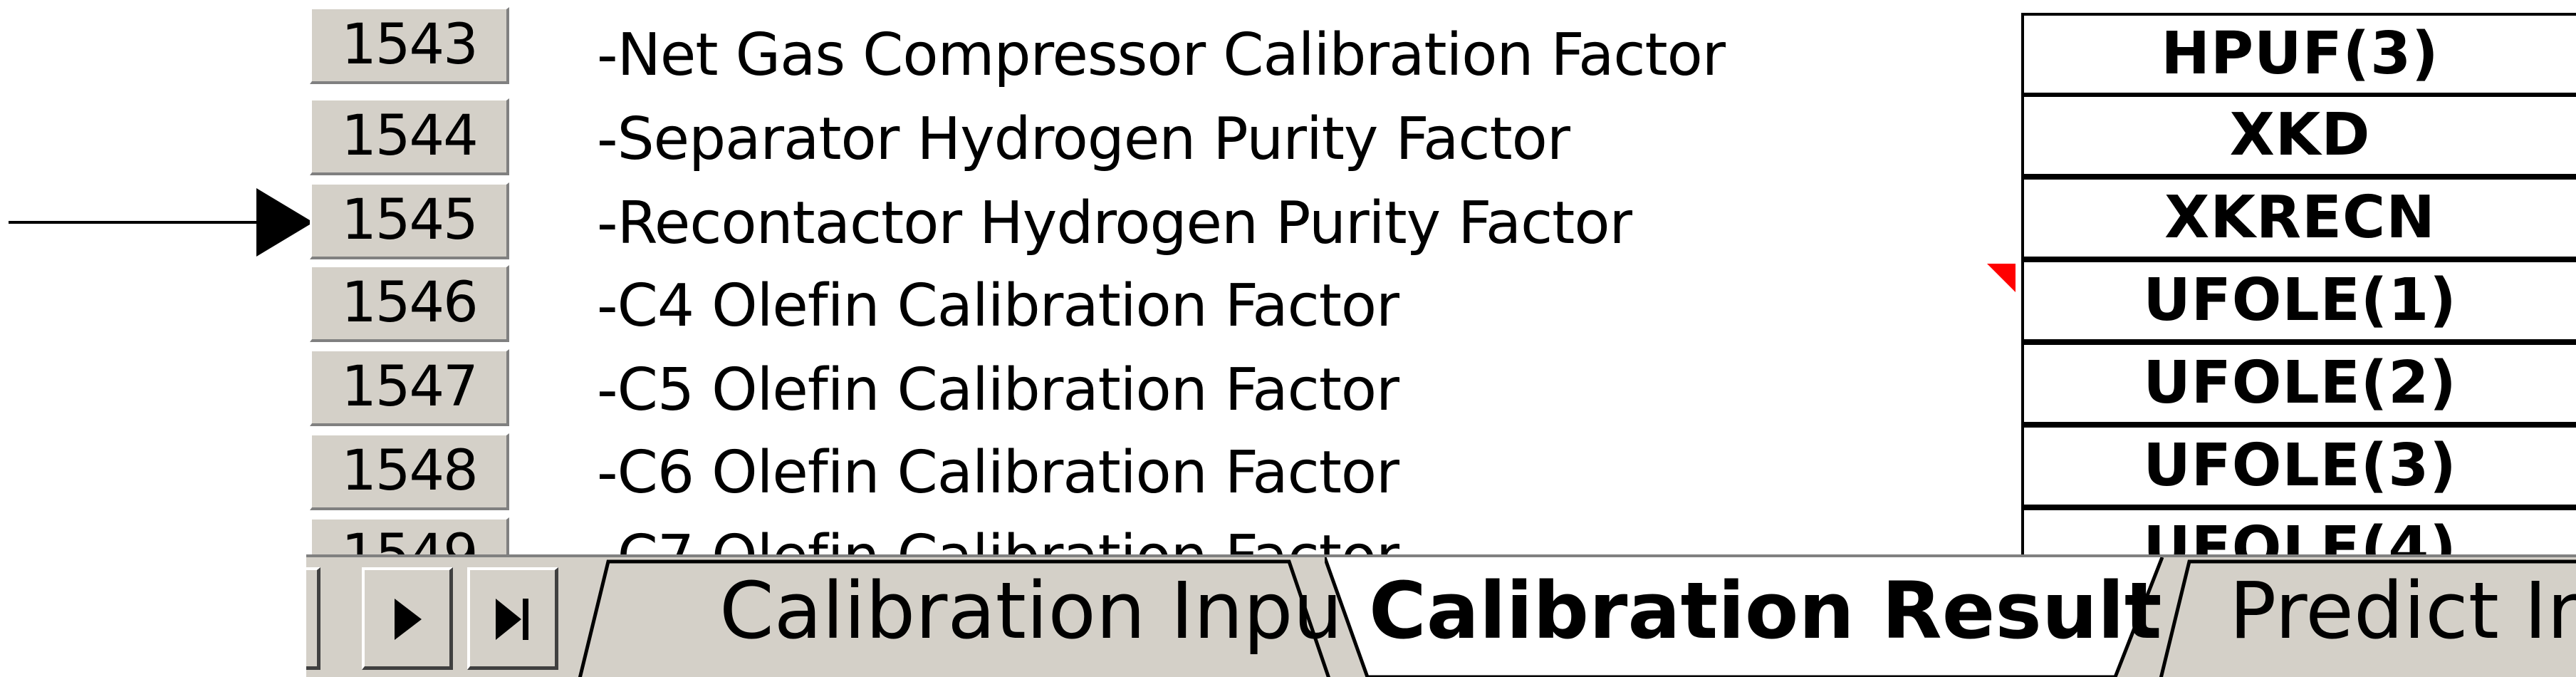  I want to click on tab-label: Calibration Result, so click(1765, 610).